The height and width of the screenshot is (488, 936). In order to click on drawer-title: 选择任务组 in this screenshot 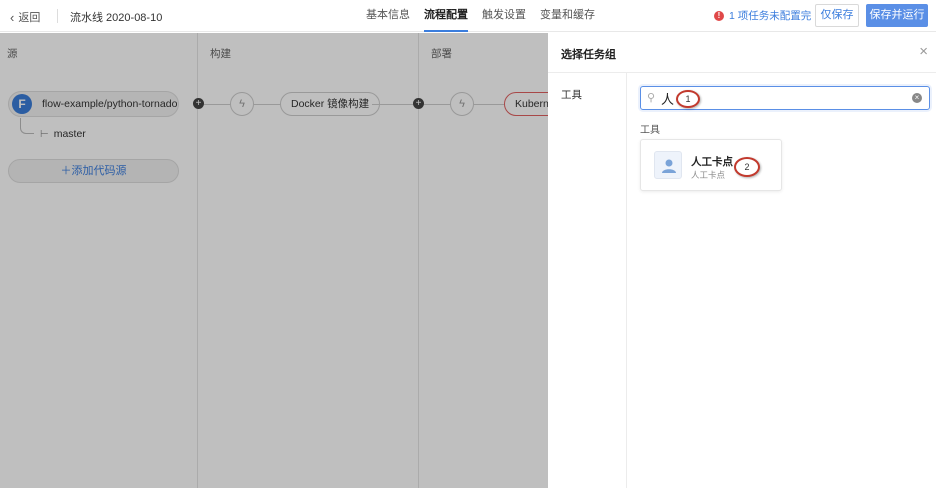, I will do `click(588, 55)`.